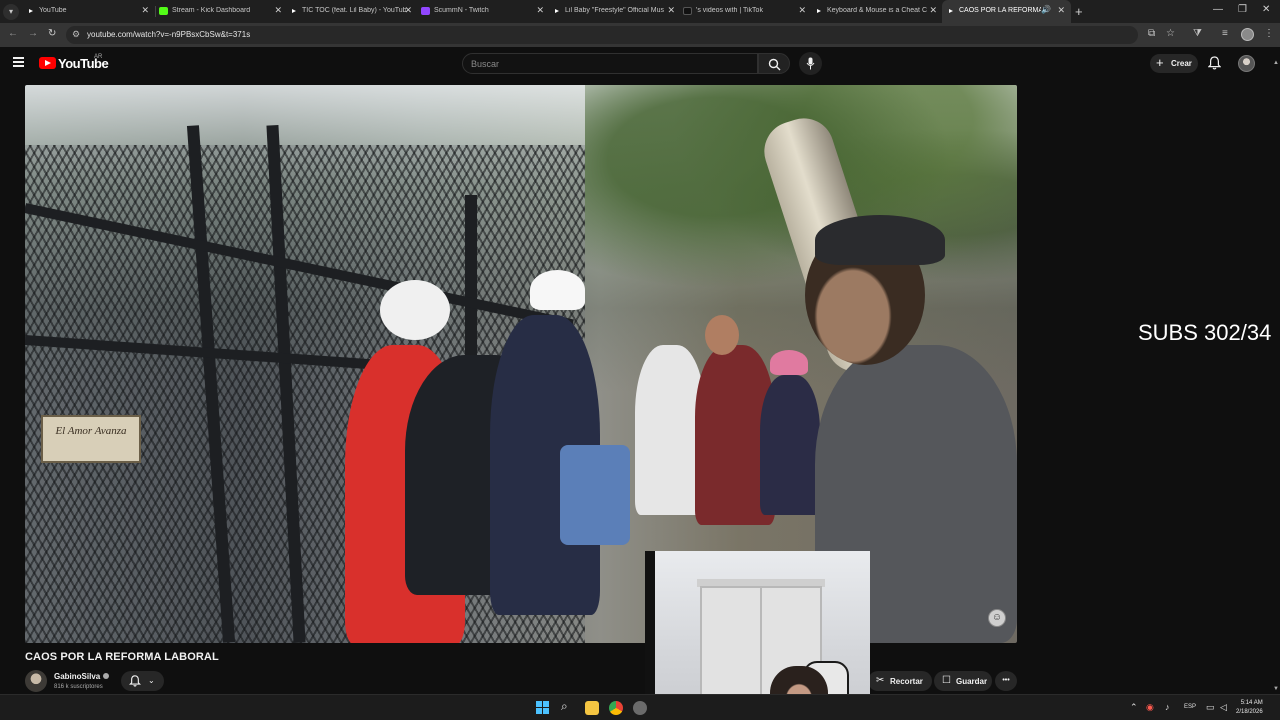 This screenshot has width=1280, height=720. I want to click on video-title: CAOS POR LA REFORMA LABORAL, so click(122, 657).